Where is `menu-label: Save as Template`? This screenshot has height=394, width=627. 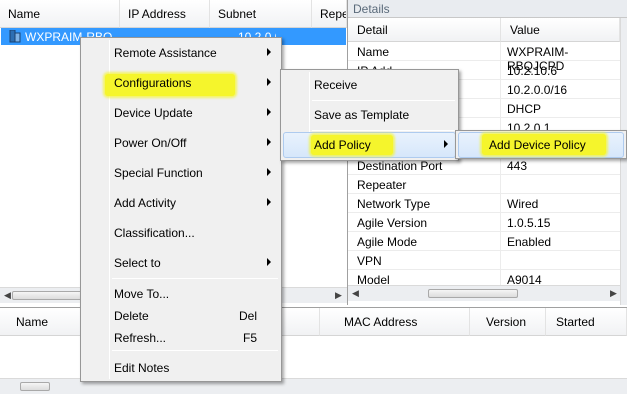
menu-label: Save as Template is located at coordinates (362, 115).